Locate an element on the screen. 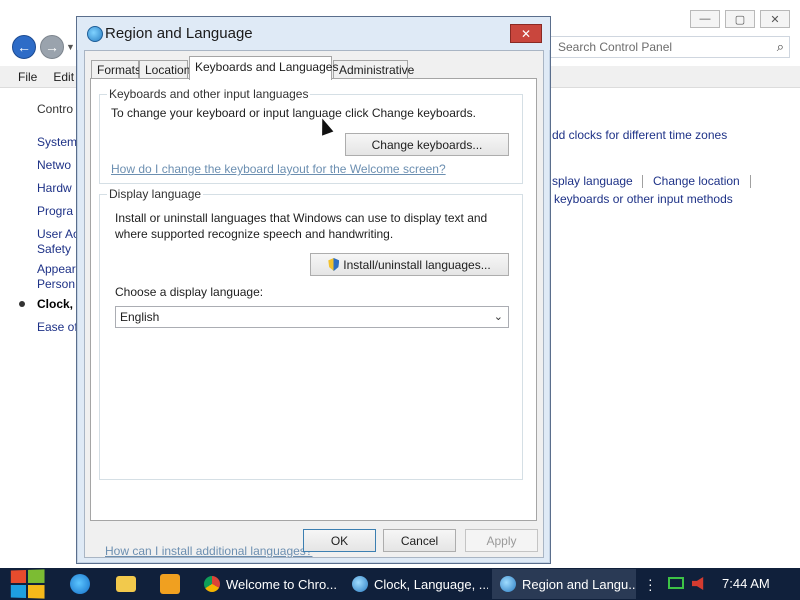  history-dropdown-icon: ▼ is located at coordinates (70, 47).